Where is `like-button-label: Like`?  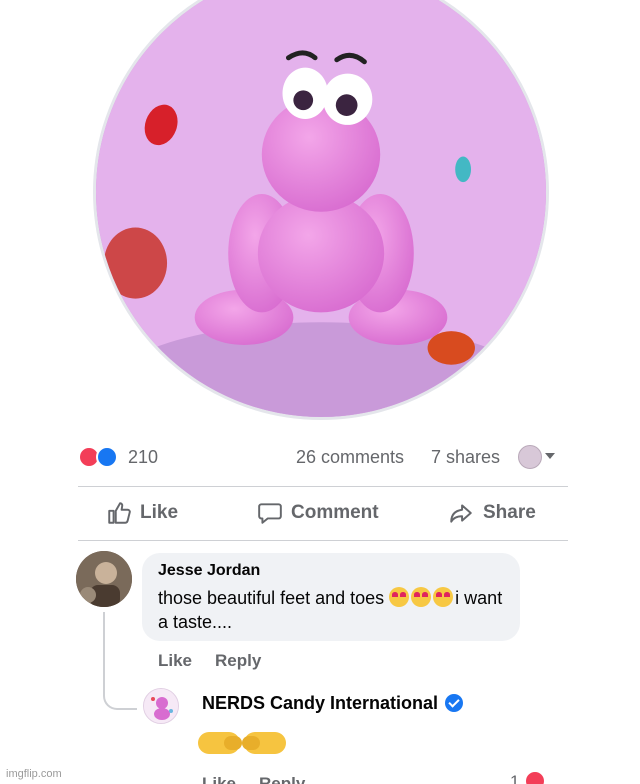
like-button-label: Like is located at coordinates (159, 512).